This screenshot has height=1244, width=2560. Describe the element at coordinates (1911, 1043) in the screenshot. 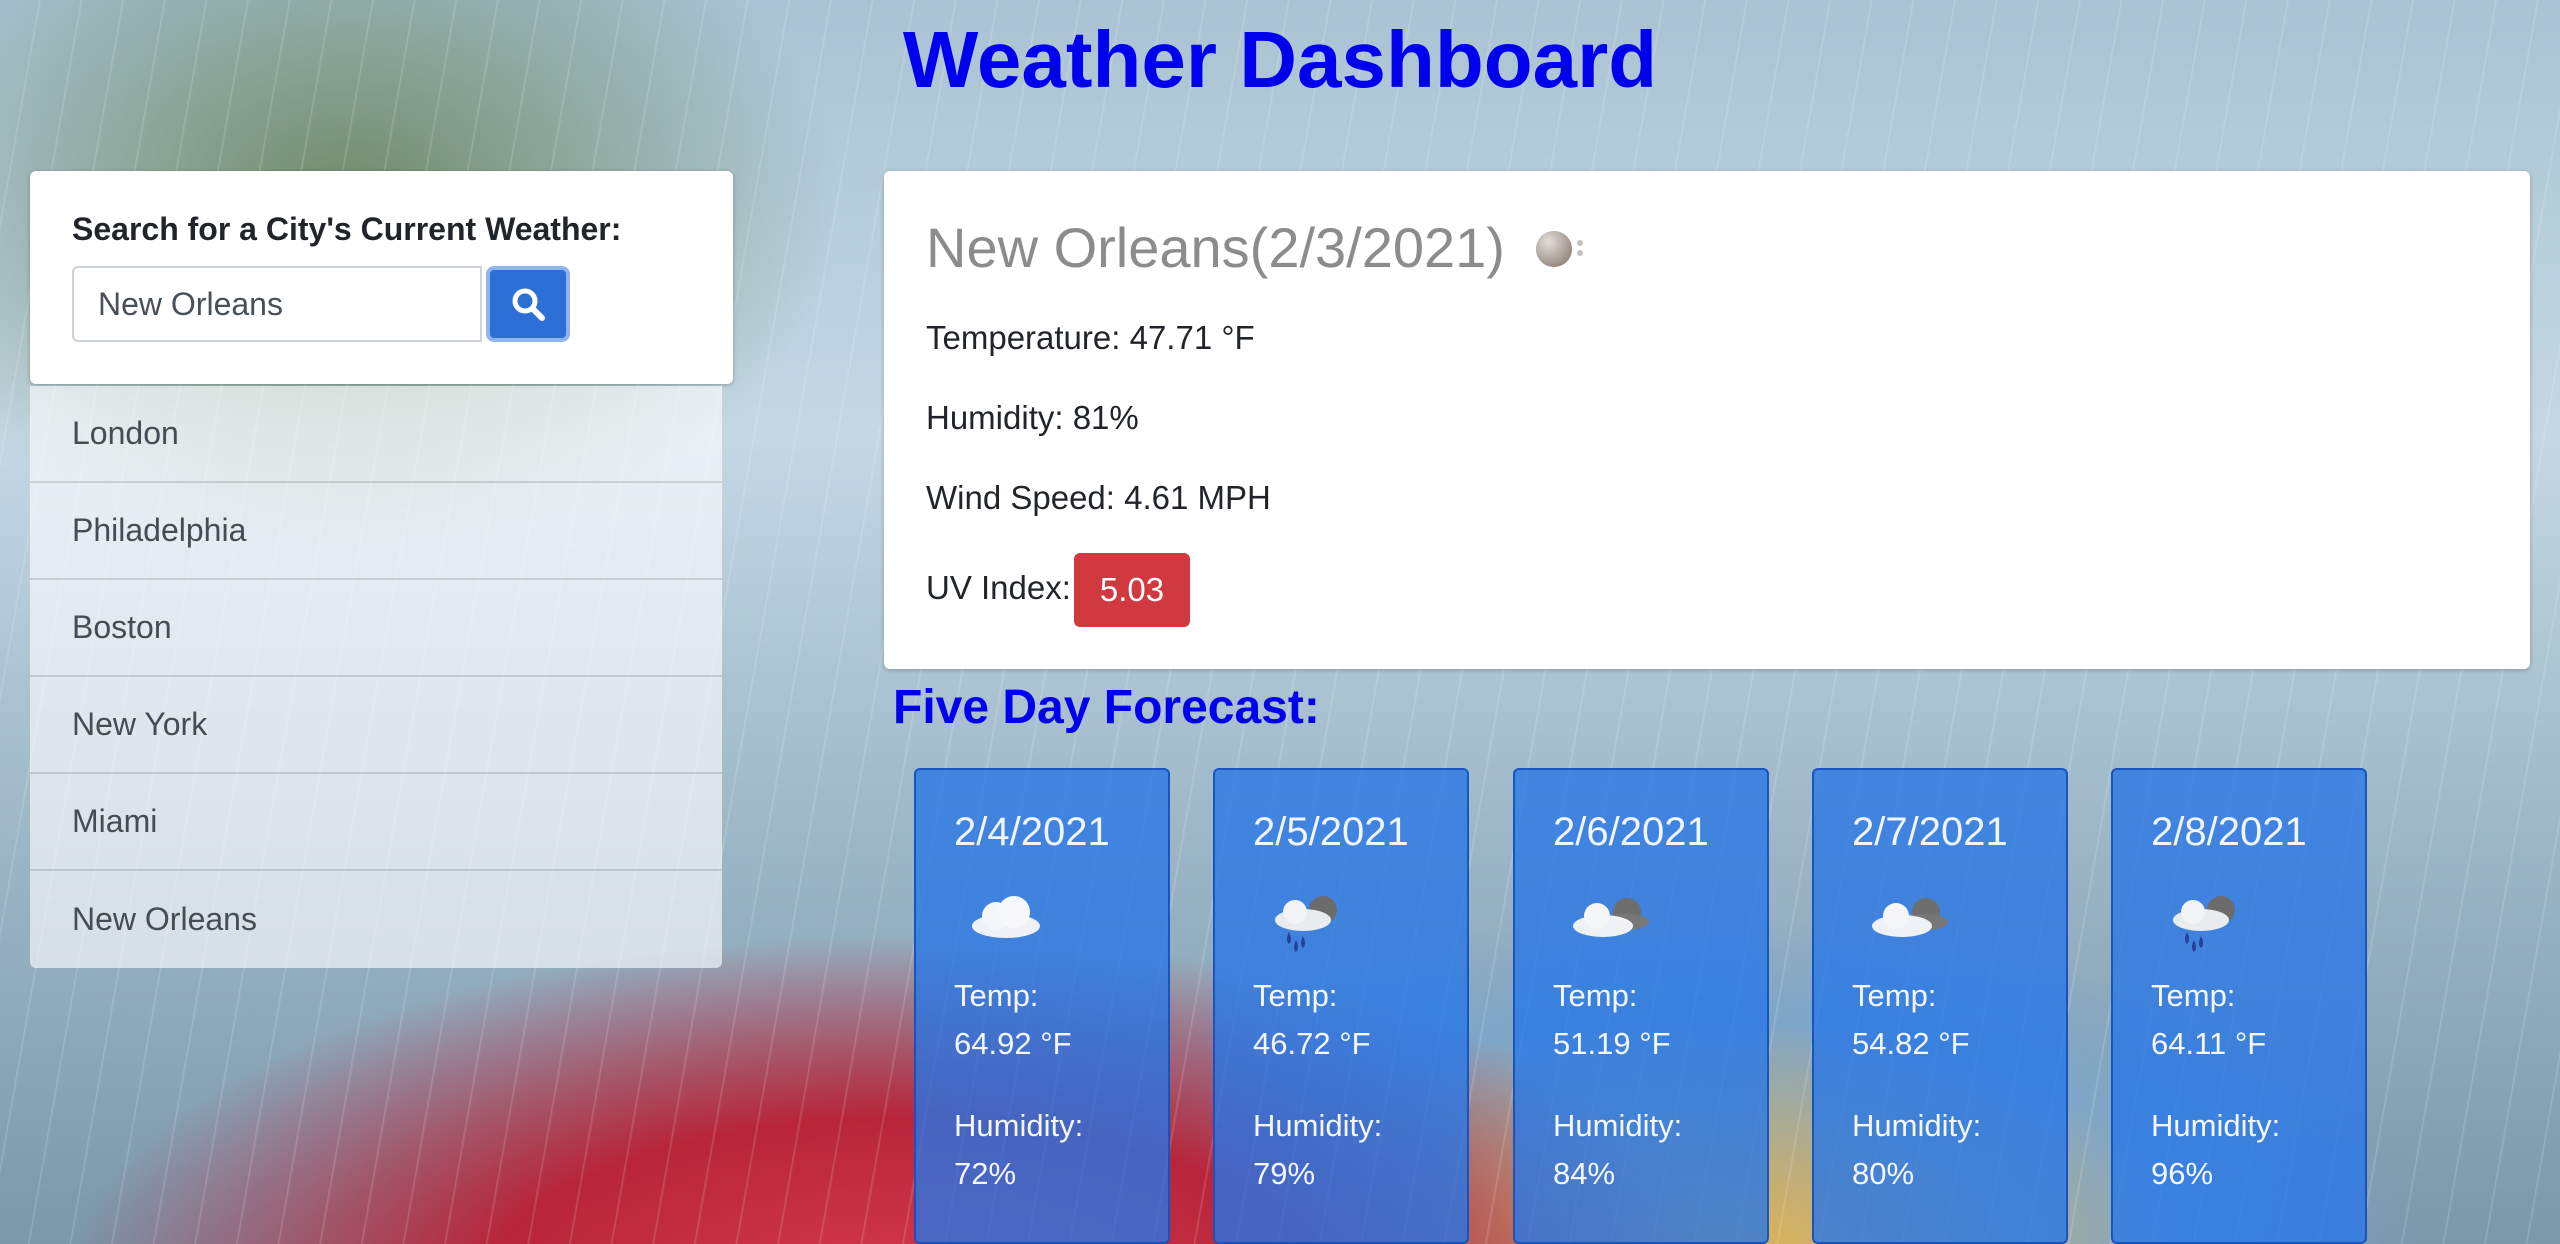

I see `forecast-temp: 54.82 °F` at that location.